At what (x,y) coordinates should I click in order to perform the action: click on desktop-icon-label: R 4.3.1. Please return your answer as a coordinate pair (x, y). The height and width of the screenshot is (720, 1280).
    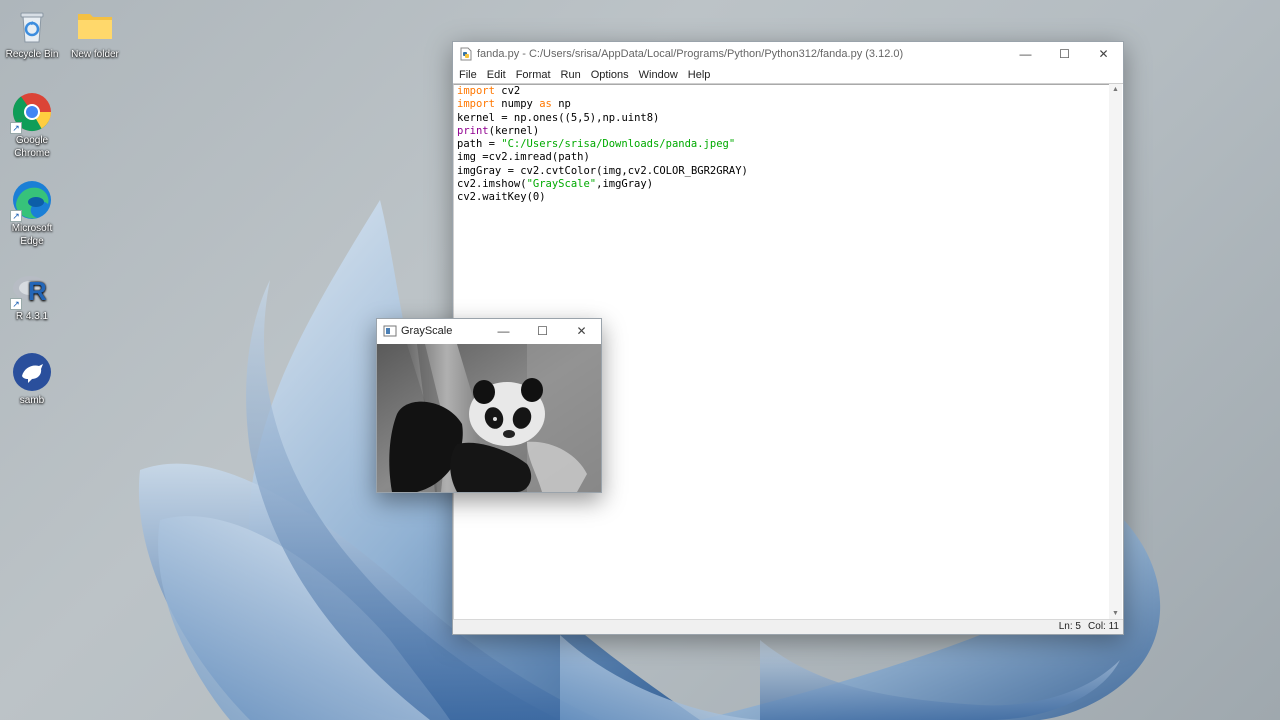
    Looking at the image, I should click on (32, 316).